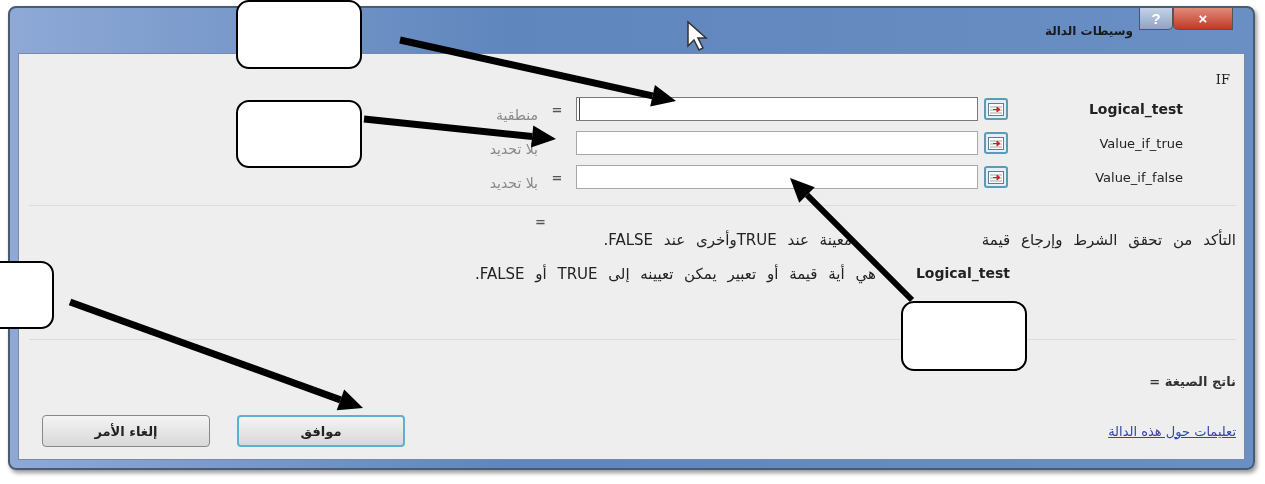 Image resolution: width=1265 pixels, height=484 pixels. Describe the element at coordinates (1138, 177) in the screenshot. I see `argument-label: Value_if_false` at that location.